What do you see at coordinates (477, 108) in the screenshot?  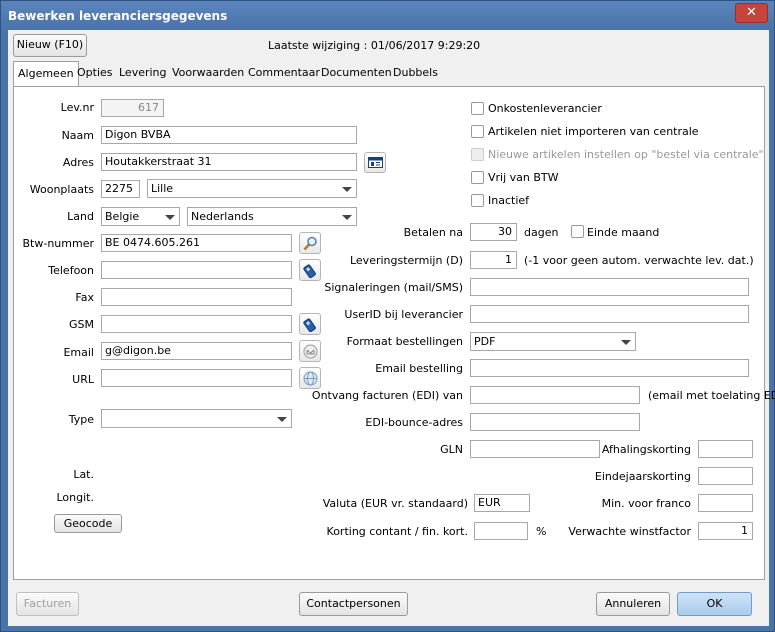 I see `onkosten-checkbox` at bounding box center [477, 108].